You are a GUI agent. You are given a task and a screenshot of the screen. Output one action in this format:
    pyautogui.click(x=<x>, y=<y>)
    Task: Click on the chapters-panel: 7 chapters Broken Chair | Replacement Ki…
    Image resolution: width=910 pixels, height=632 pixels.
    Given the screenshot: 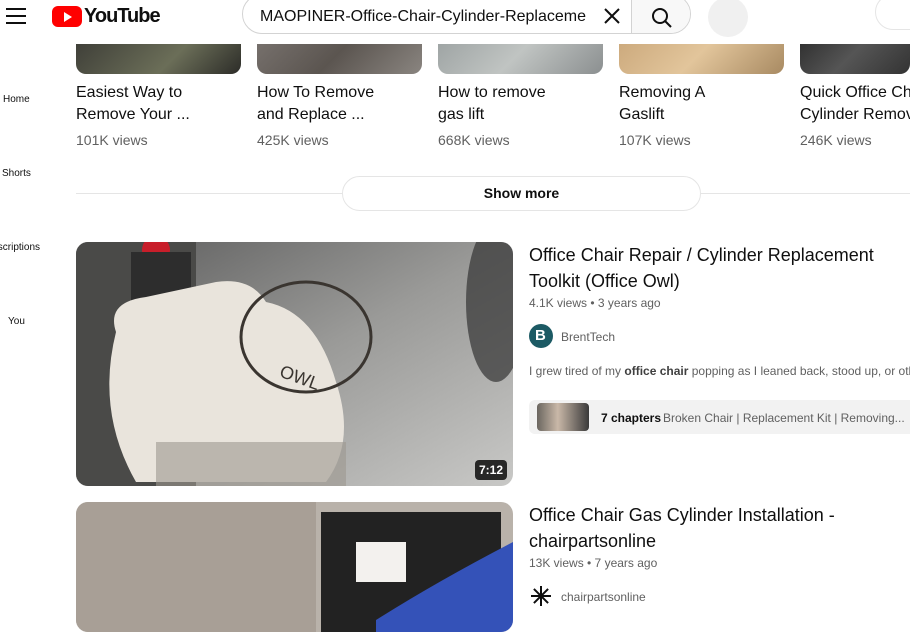 What is the action you would take?
    pyautogui.click(x=719, y=417)
    